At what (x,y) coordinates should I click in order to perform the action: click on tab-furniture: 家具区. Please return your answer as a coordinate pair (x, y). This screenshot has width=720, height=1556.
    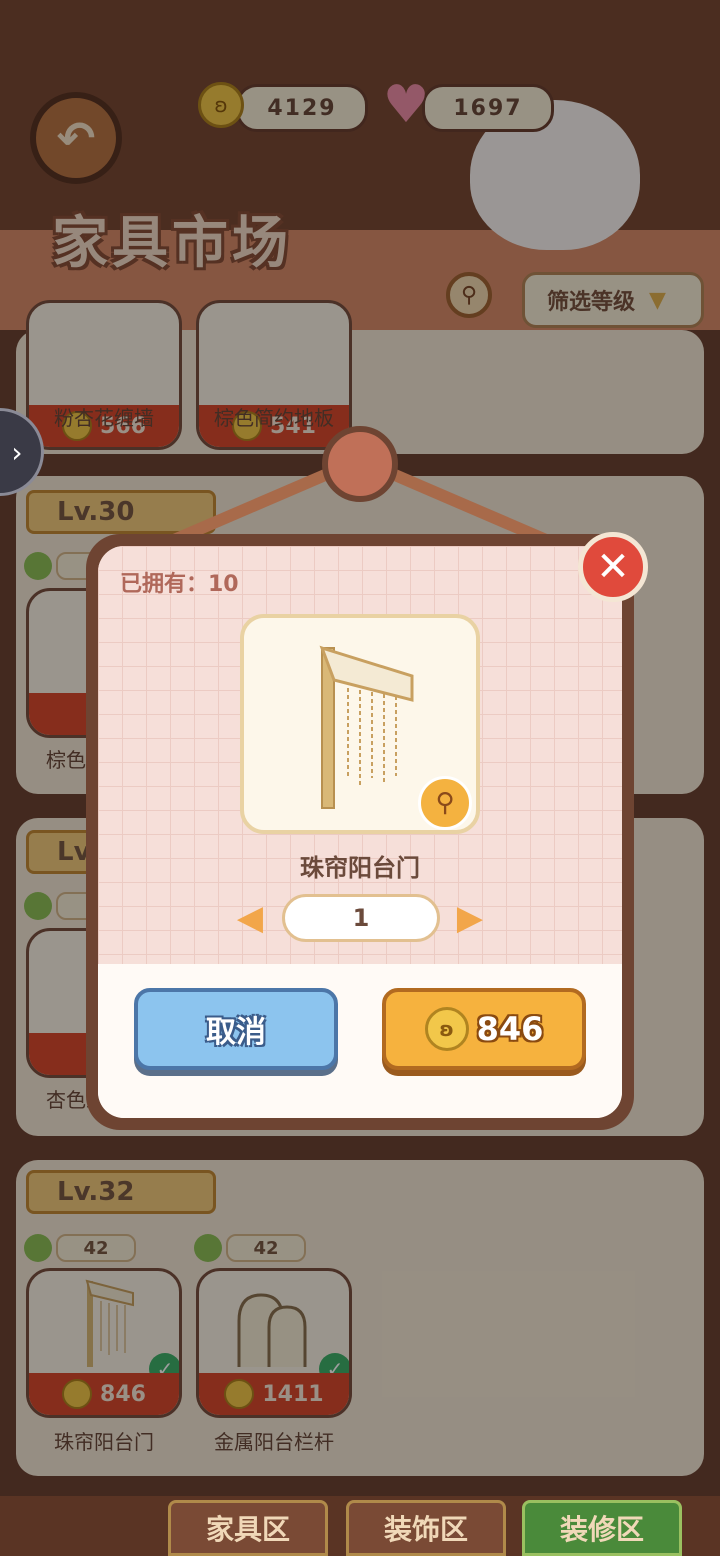
    Looking at the image, I should click on (248, 1528).